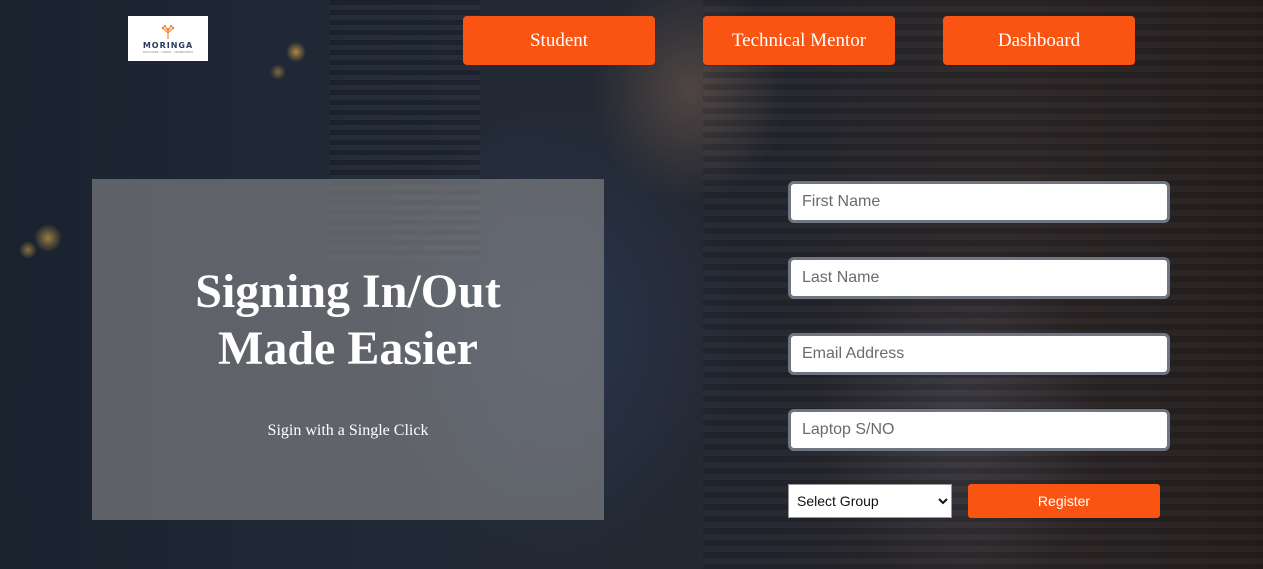 The height and width of the screenshot is (569, 1263). Describe the element at coordinates (348, 320) in the screenshot. I see `hero-title: Signing In/Out Made Easier` at that location.